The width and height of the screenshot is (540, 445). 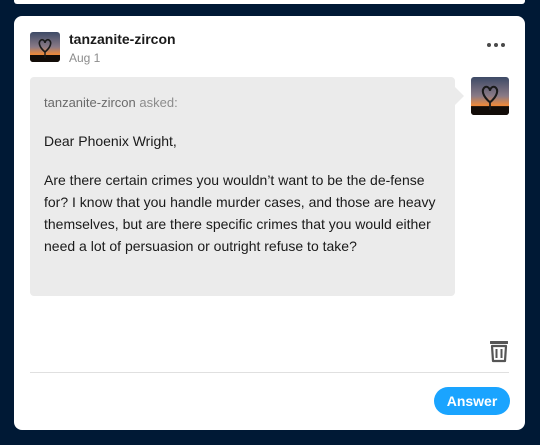 I want to click on asked-line: tanzanite-zircon asked:, so click(x=111, y=102).